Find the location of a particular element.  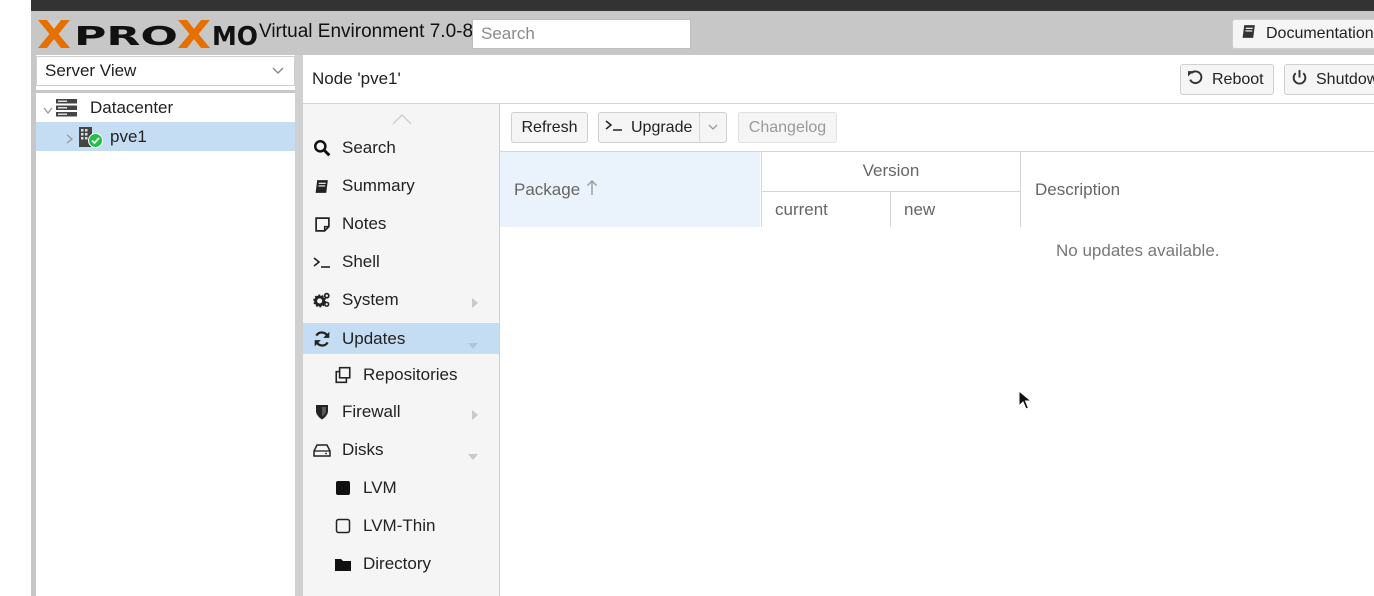

refresh-icon is located at coordinates (322, 339).